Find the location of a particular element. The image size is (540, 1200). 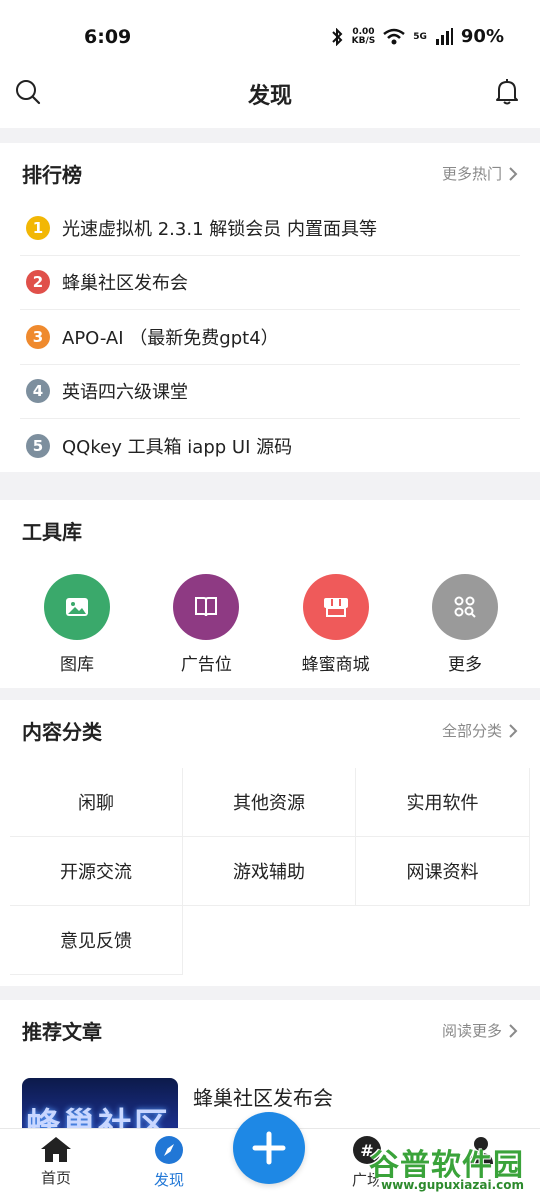

category-online-courses: 网课资料 is located at coordinates (443, 871).